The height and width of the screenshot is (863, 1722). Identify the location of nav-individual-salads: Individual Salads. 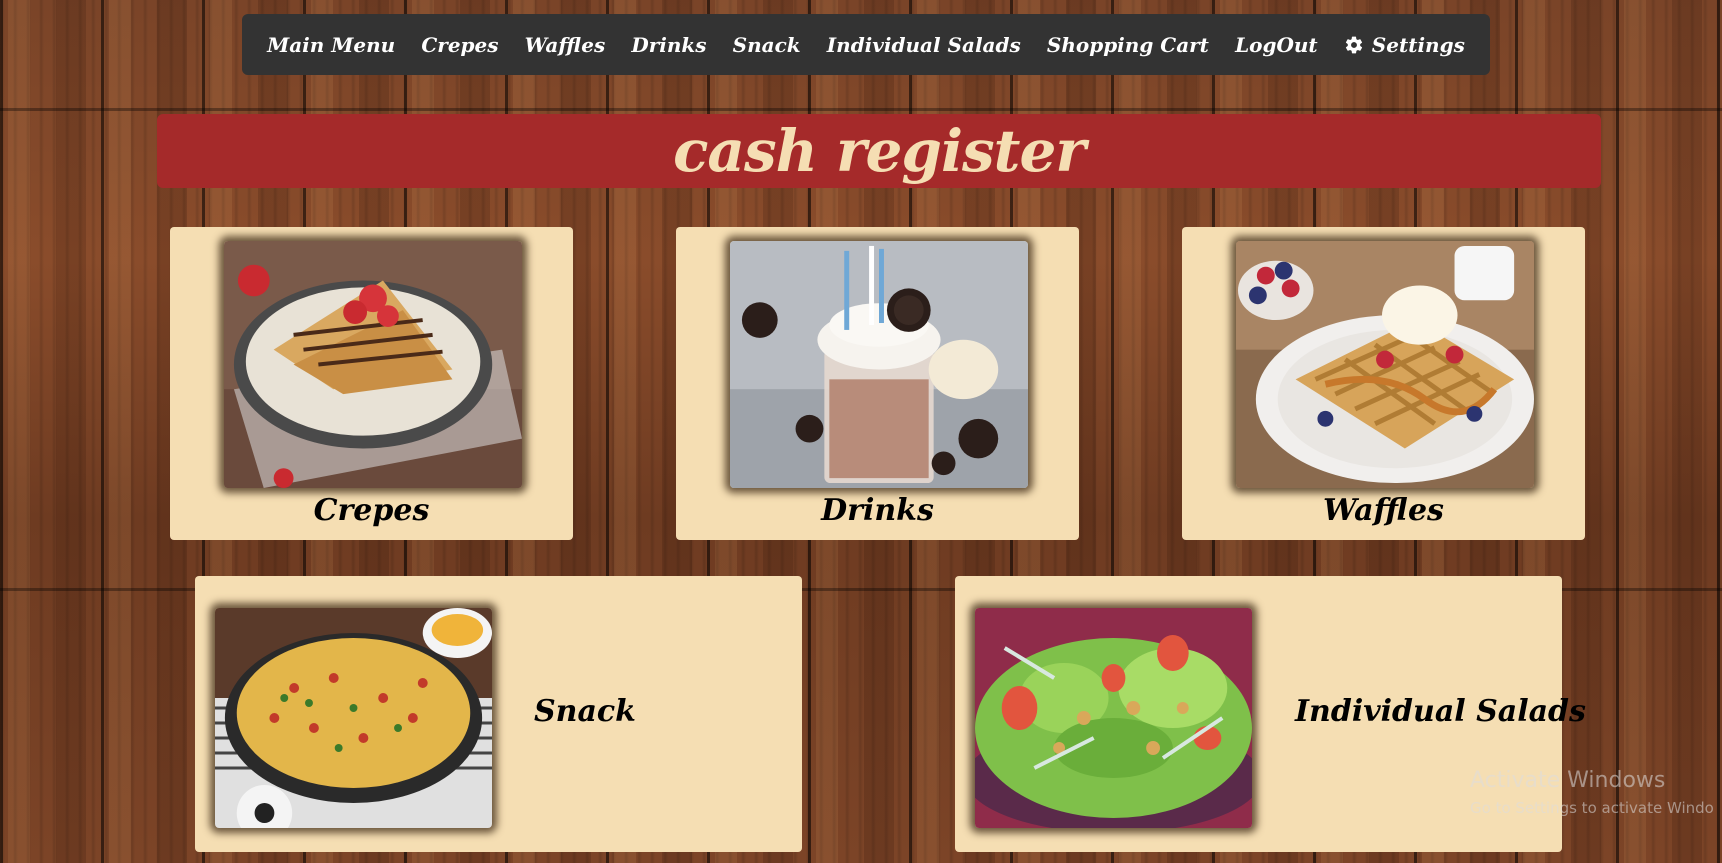
(924, 45).